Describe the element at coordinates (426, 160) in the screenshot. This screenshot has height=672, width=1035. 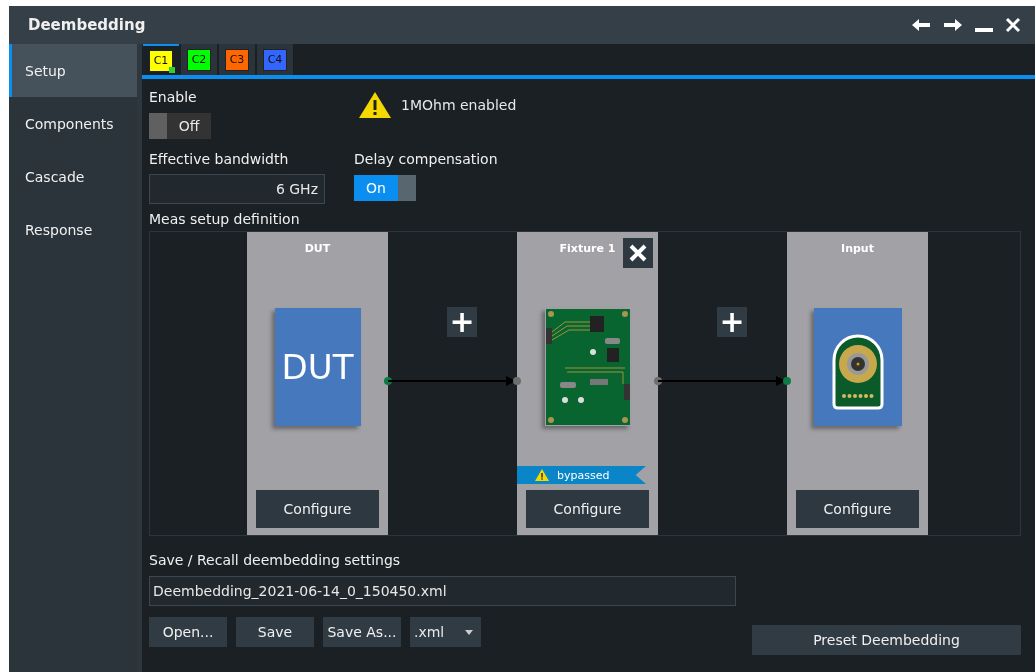
I see `field-label: Delay compensation` at that location.